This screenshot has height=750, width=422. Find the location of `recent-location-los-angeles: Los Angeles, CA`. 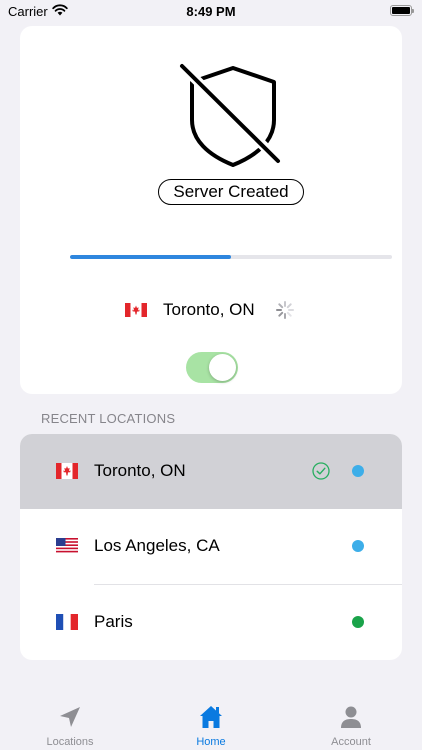

recent-location-los-angeles: Los Angeles, CA is located at coordinates (211, 546).